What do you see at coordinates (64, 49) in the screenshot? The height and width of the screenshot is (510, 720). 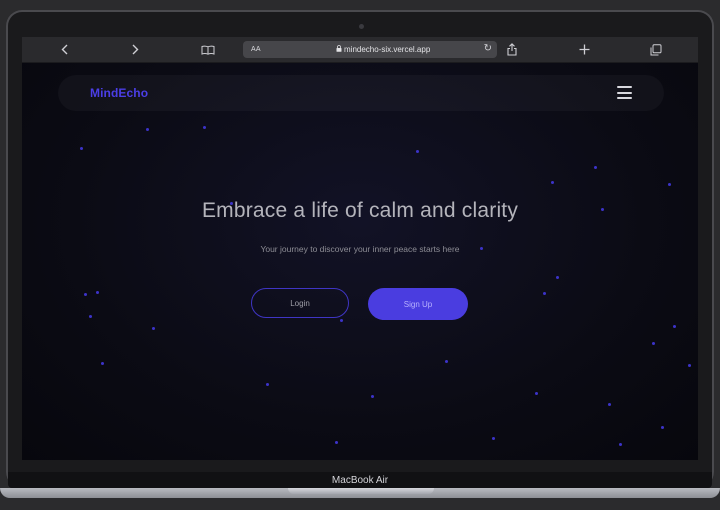 I see `back-icon` at bounding box center [64, 49].